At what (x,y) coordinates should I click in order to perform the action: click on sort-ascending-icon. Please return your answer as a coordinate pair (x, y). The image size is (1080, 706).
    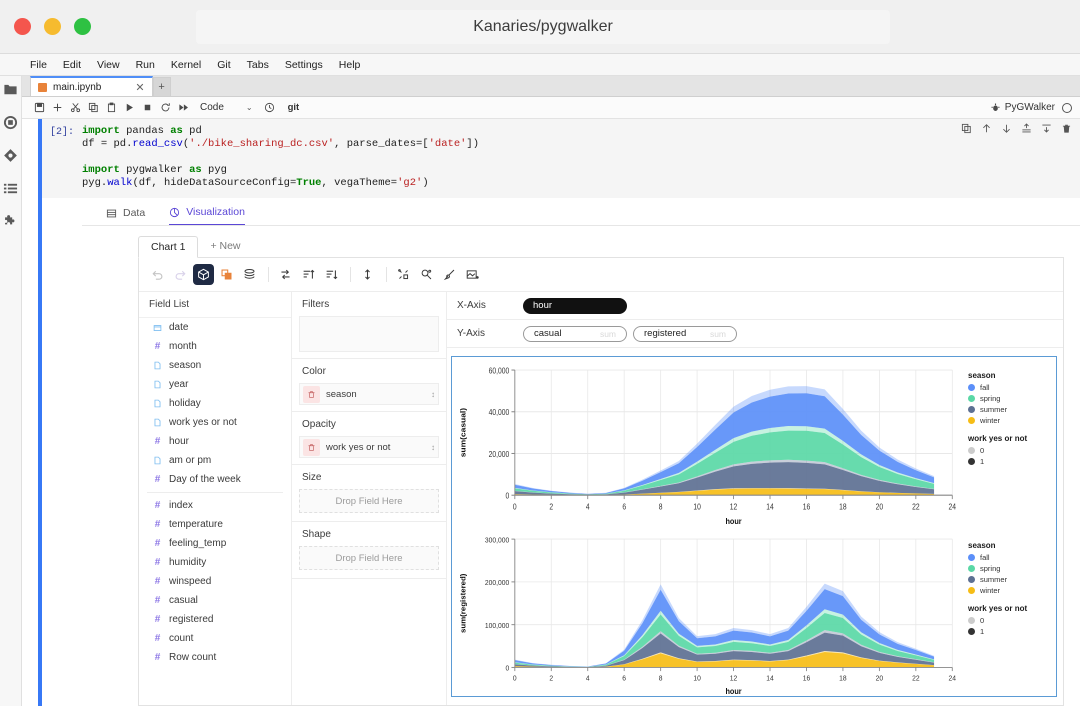
    Looking at the image, I should click on (308, 274).